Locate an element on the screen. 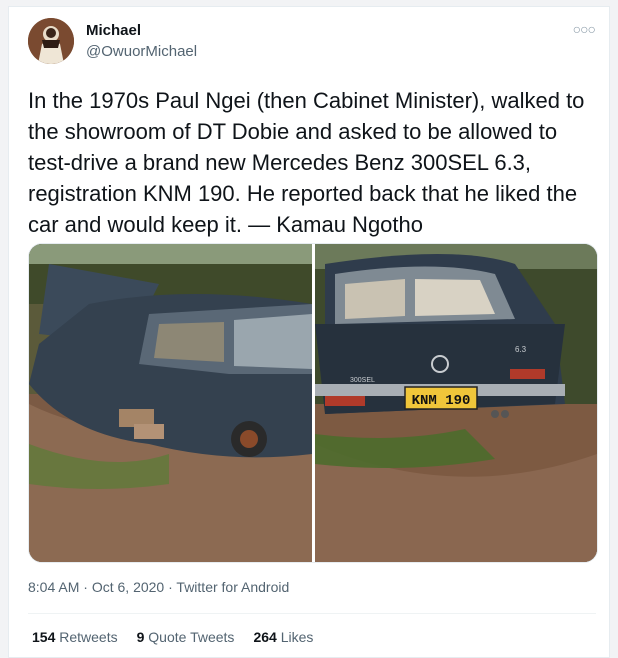 This screenshot has width=618, height=658. quote-tweets-label: Quote Tweets is located at coordinates (191, 637).